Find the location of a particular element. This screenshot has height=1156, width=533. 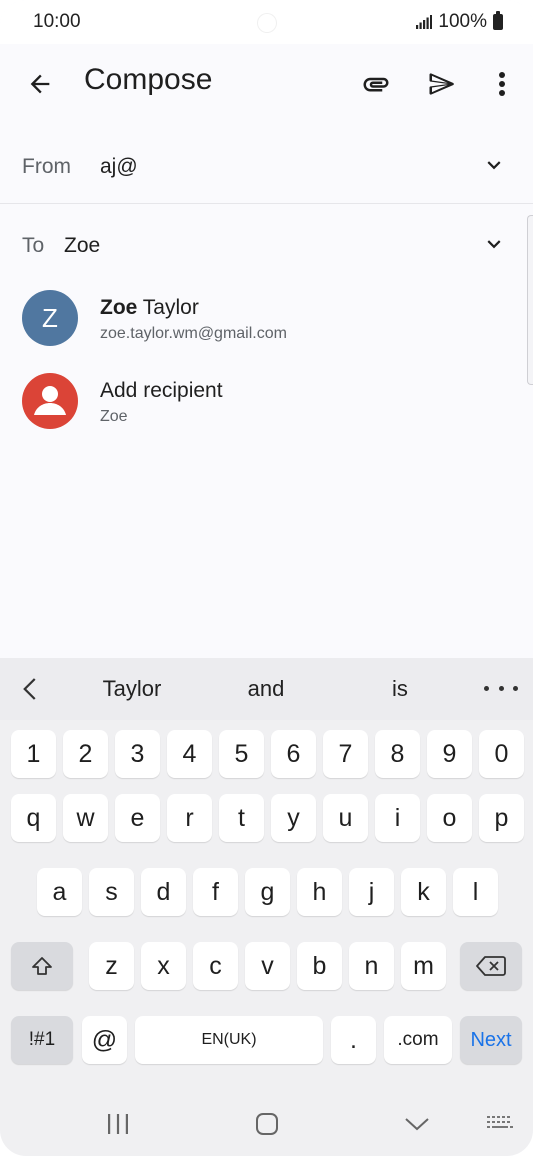

shift-icon is located at coordinates (42, 966).